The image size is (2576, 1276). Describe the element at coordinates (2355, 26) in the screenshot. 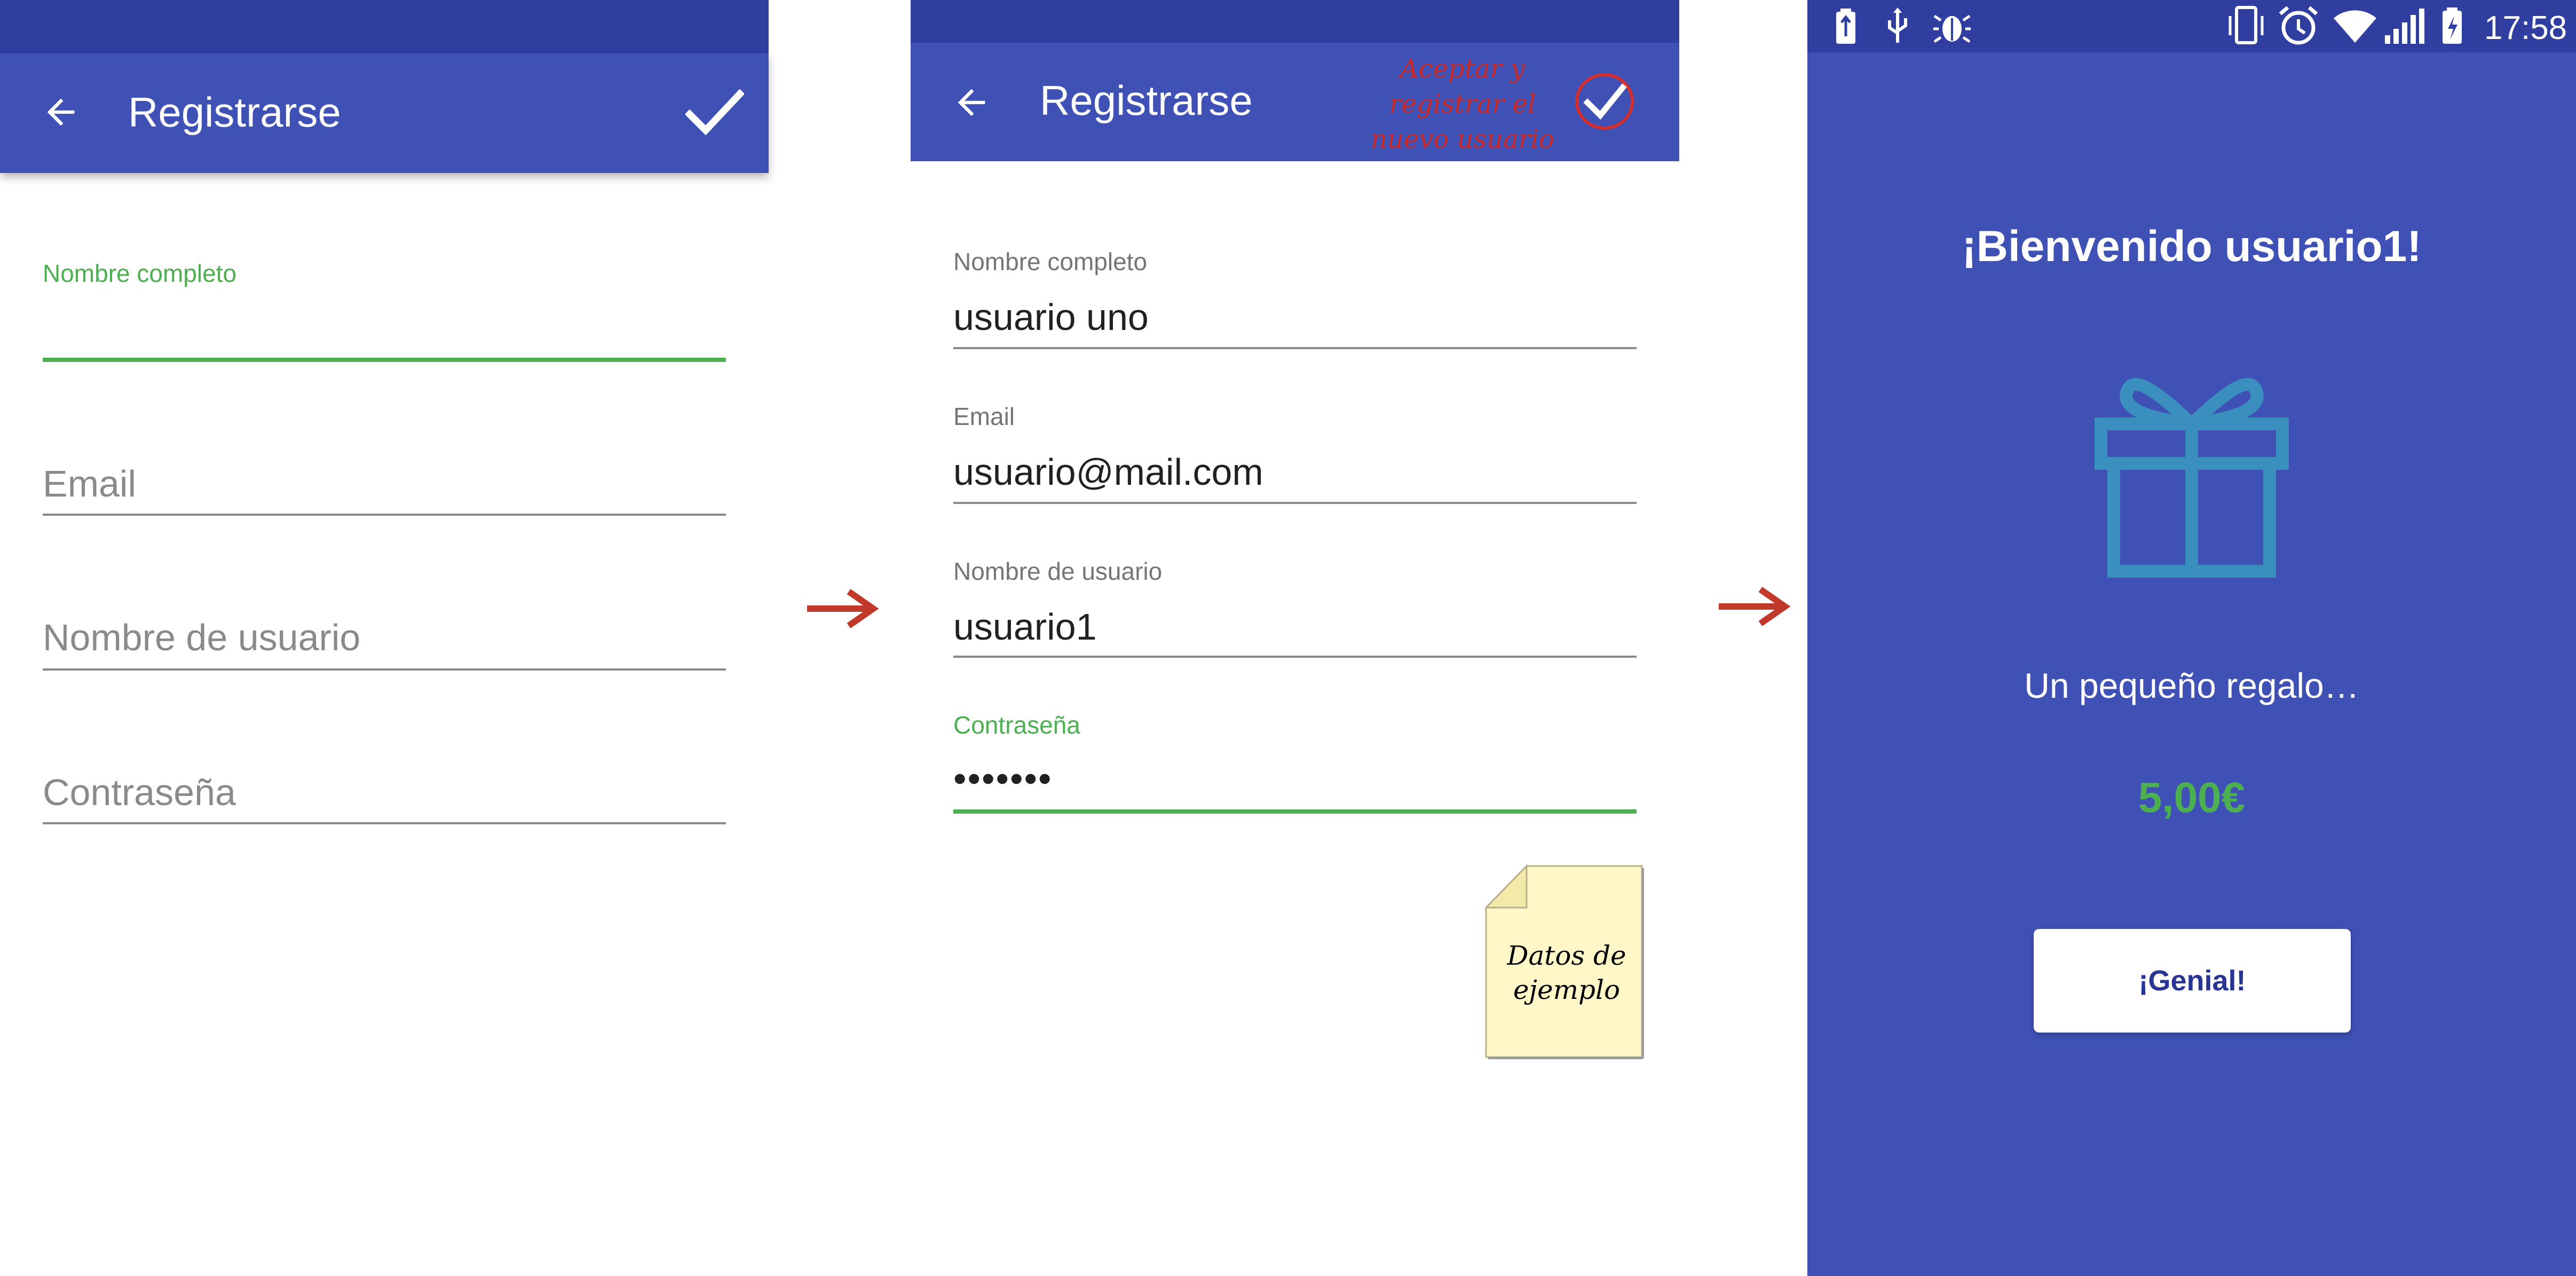

I see `wifi-icon` at that location.